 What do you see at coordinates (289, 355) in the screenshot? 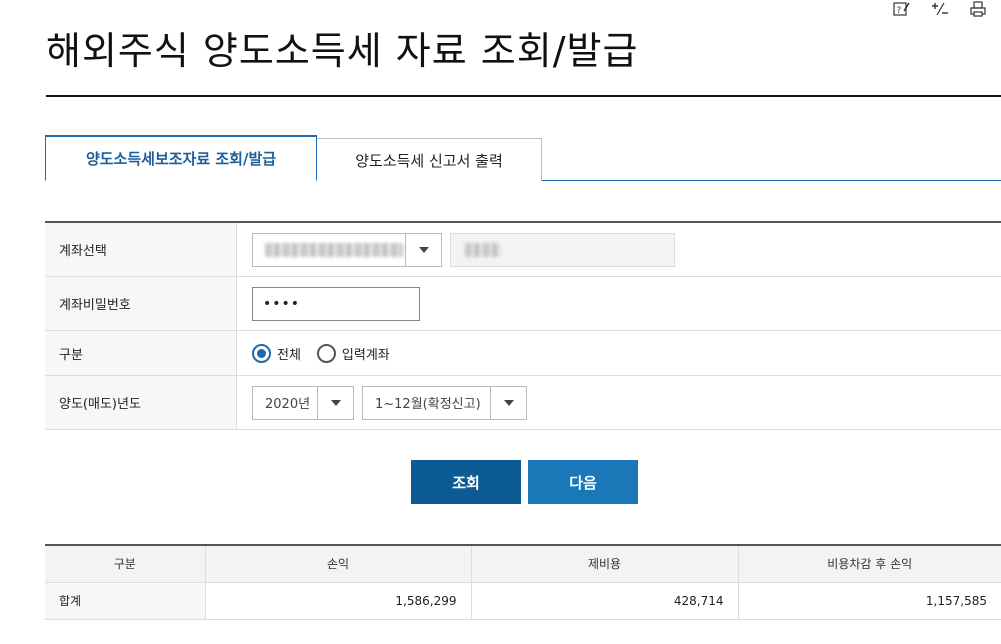
I see `radio-all-label: 전체` at bounding box center [289, 355].